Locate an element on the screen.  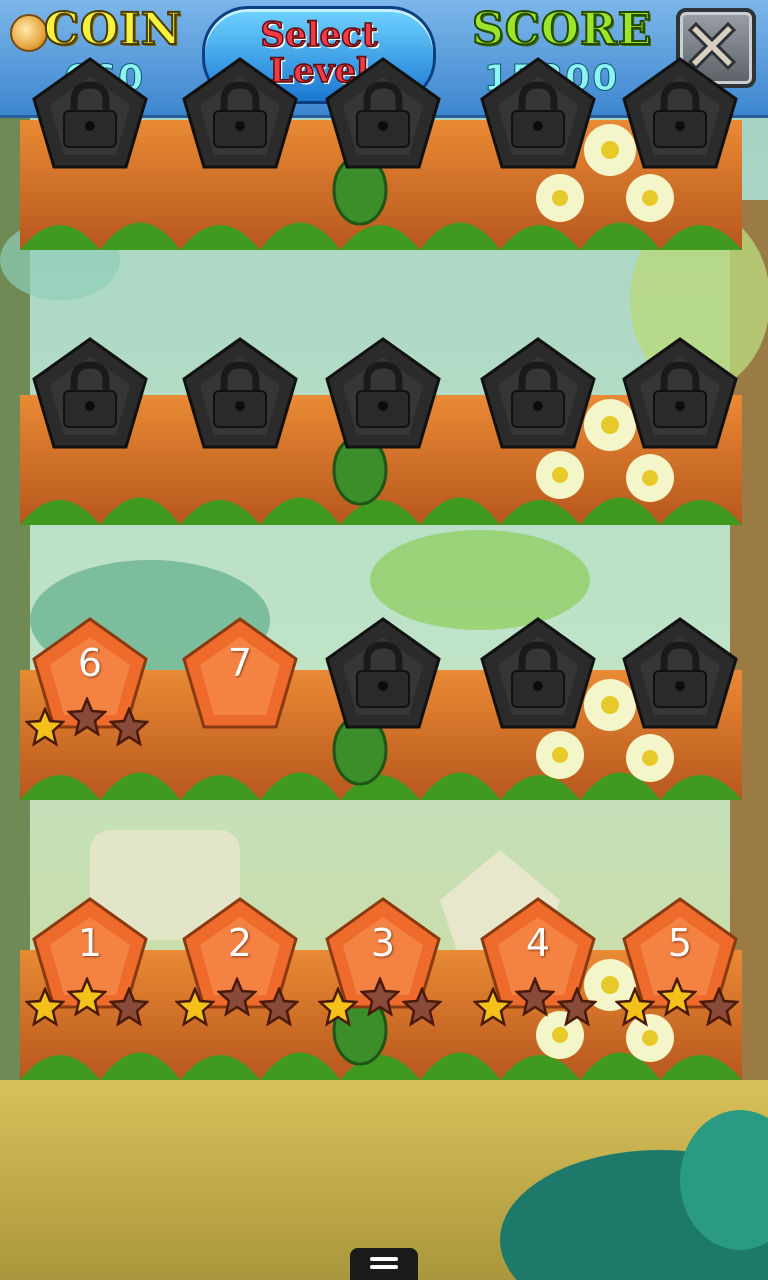
coin-icon is located at coordinates (29, 33).